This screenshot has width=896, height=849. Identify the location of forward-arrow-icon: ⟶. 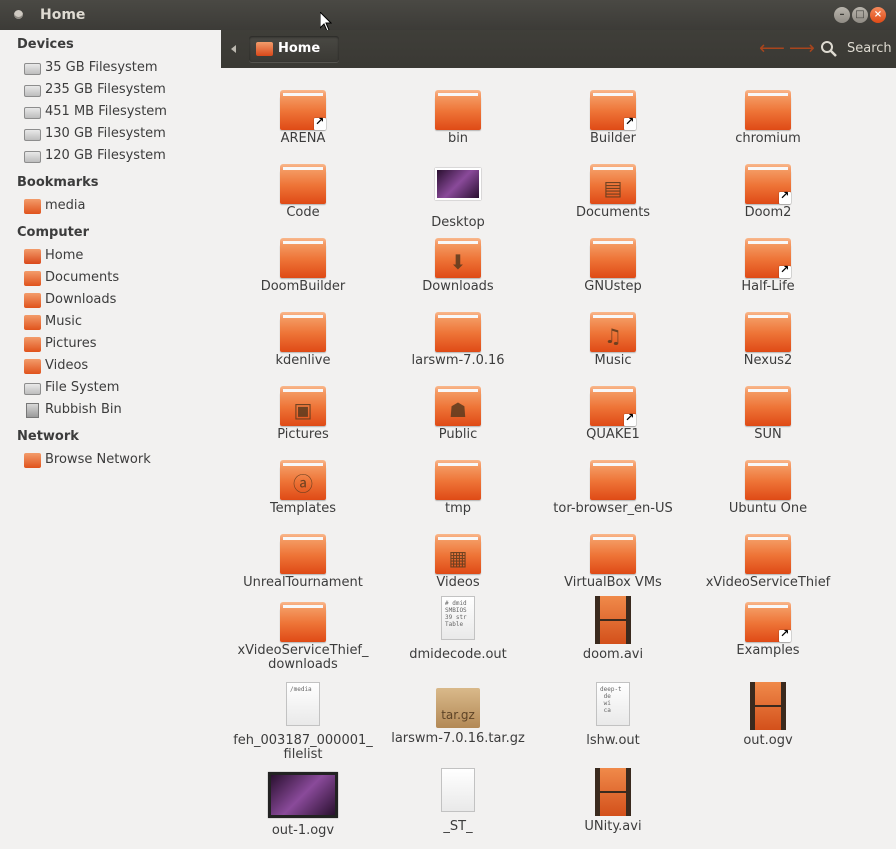
(802, 49).